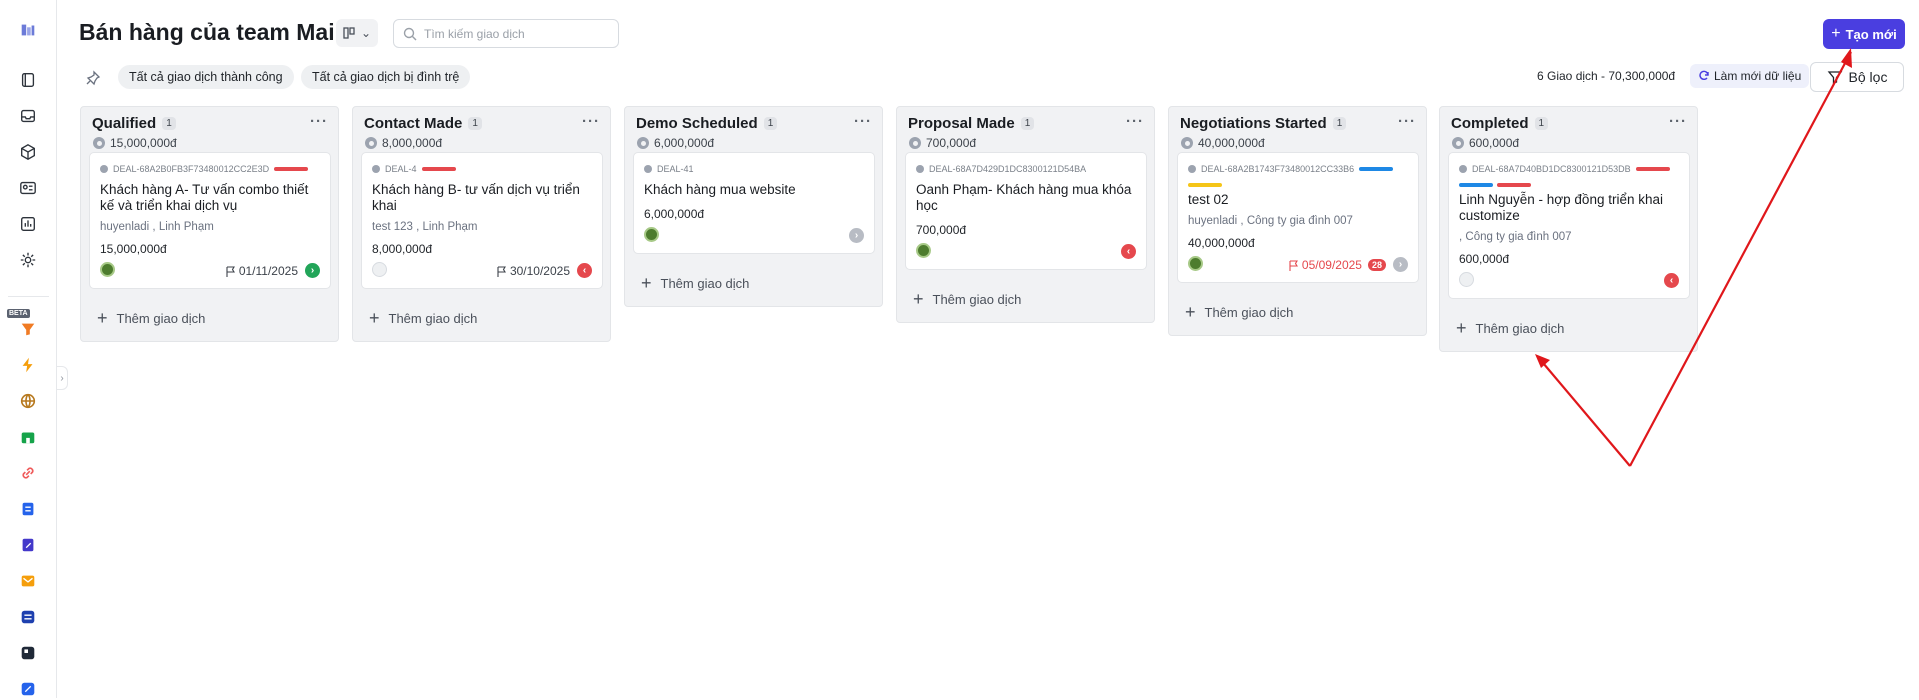 This screenshot has width=1919, height=700. Describe the element at coordinates (401, 169) in the screenshot. I see `deal-id: DEAL-4` at that location.